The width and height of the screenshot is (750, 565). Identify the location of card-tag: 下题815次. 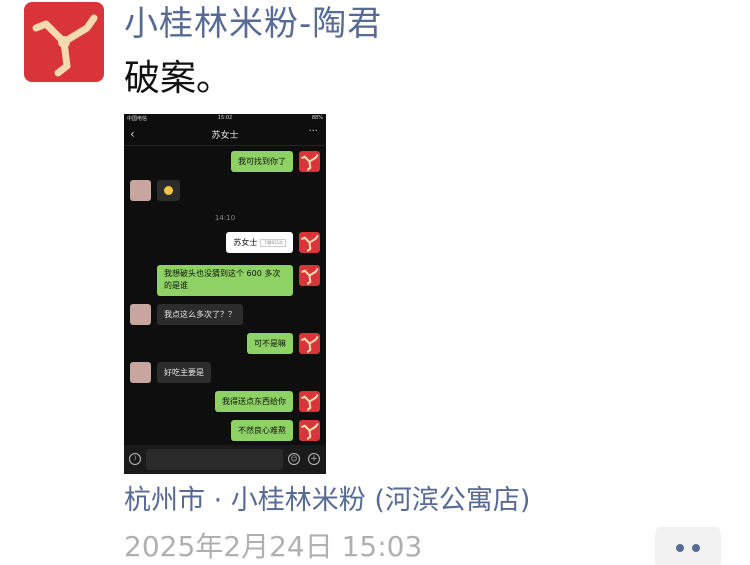
(273, 242).